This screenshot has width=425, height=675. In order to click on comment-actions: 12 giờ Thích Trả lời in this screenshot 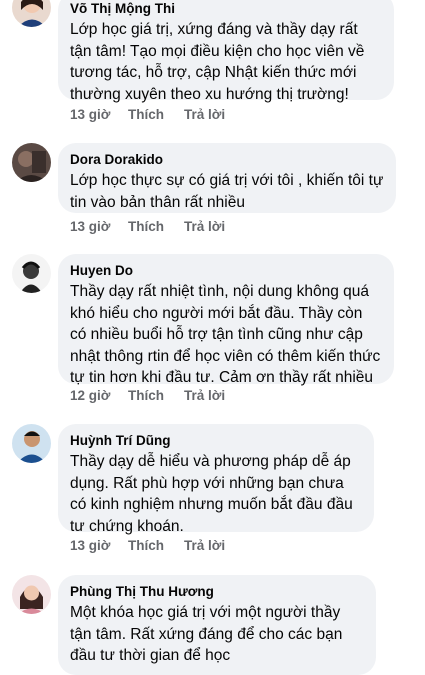, I will do `click(147, 395)`.